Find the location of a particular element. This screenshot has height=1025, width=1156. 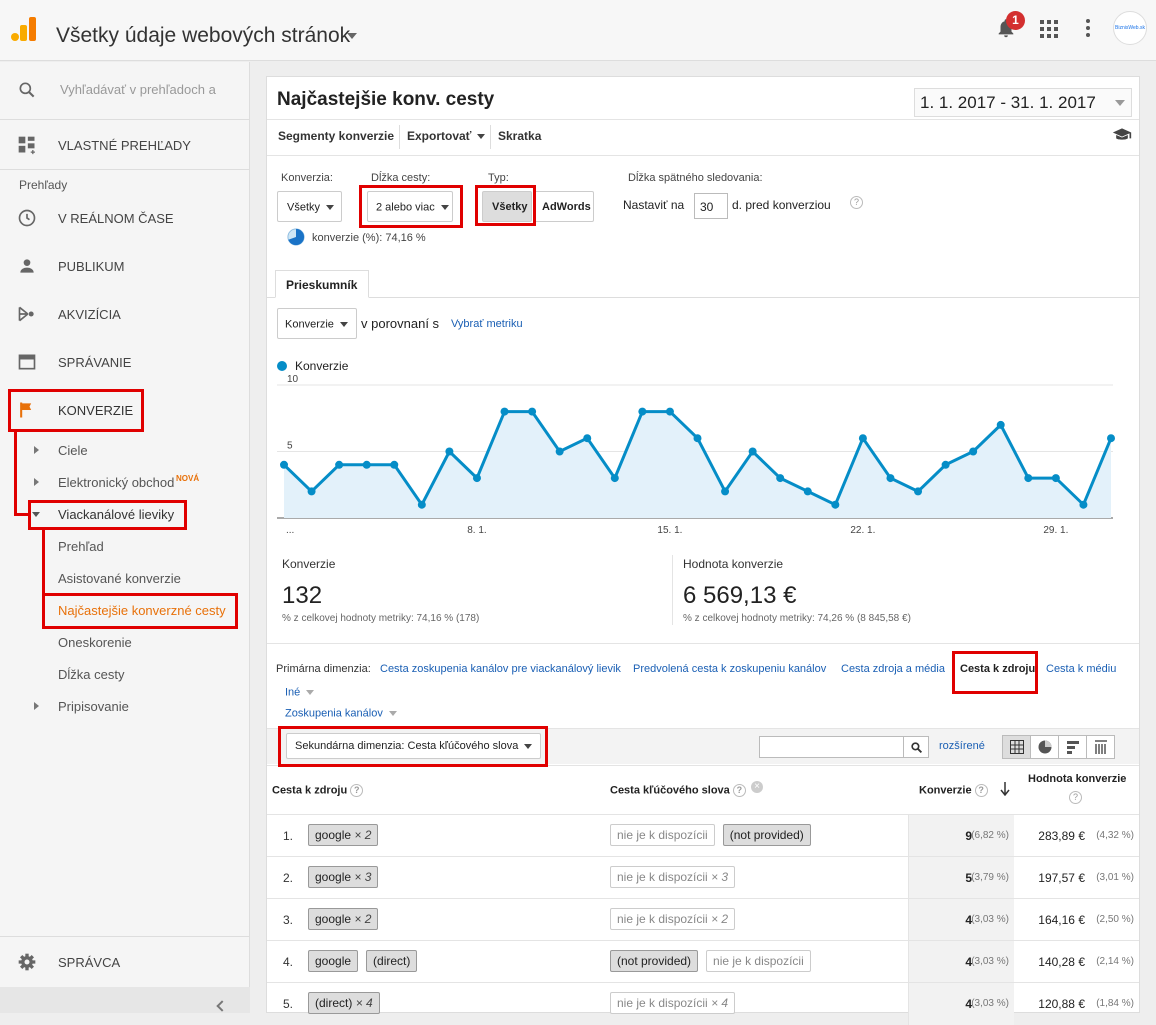

behavior-icon is located at coordinates (27, 362).